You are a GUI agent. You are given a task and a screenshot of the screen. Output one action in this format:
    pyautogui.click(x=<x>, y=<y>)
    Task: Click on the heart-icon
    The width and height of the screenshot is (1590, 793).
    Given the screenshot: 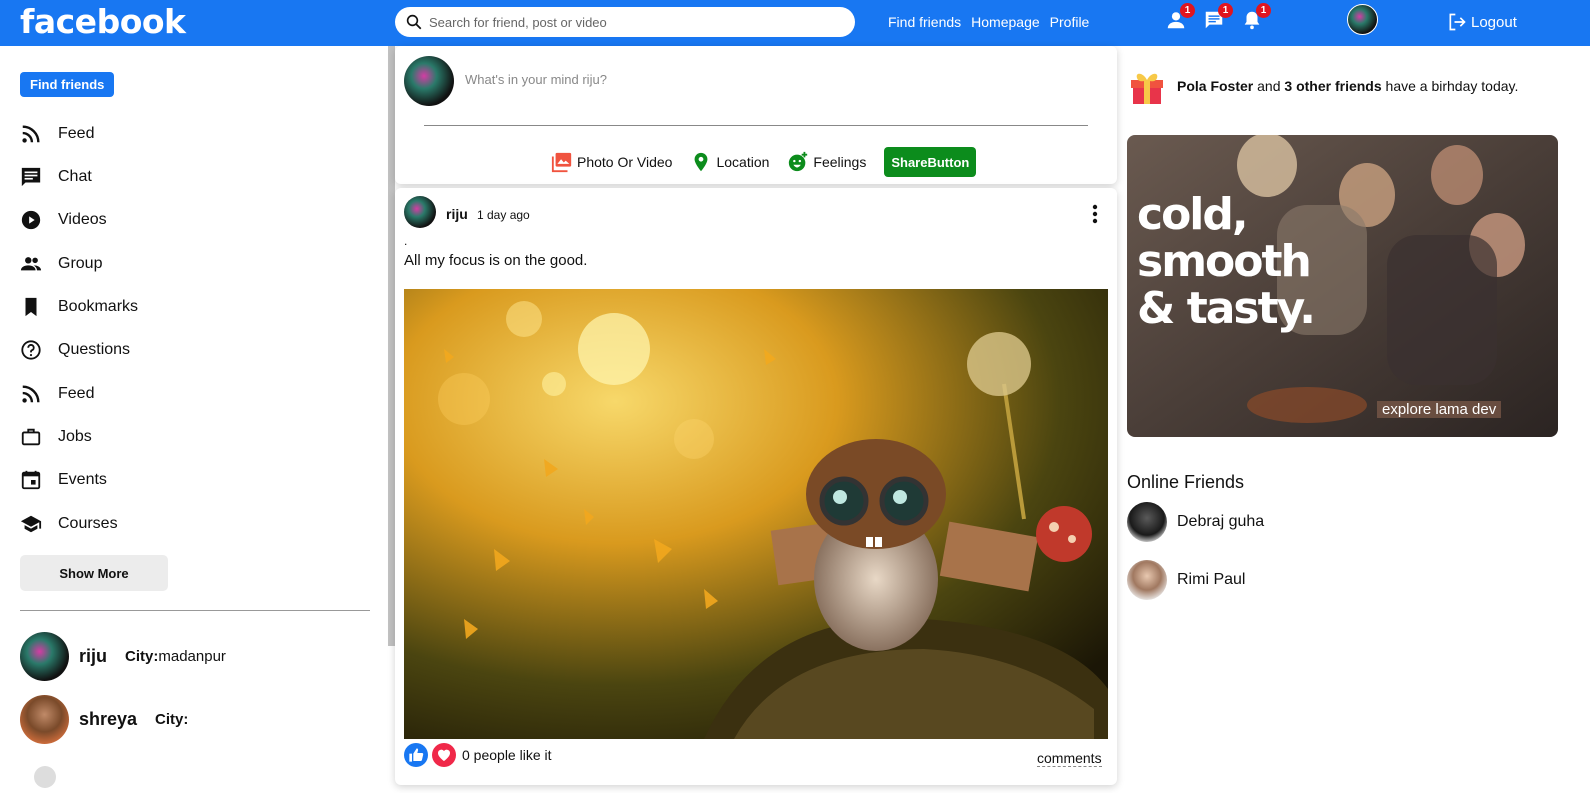 What is the action you would take?
    pyautogui.click(x=444, y=755)
    